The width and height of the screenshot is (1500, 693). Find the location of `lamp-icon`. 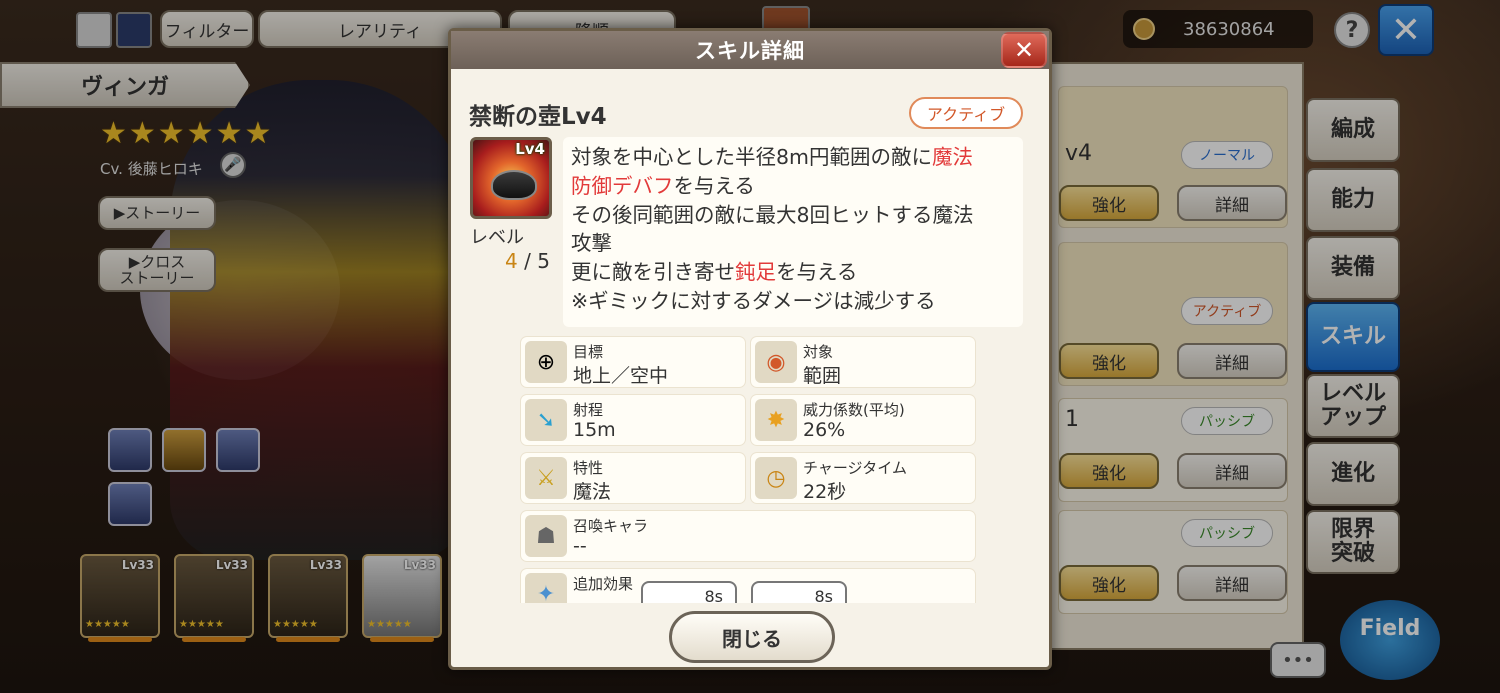

lamp-icon is located at coordinates (514, 185).